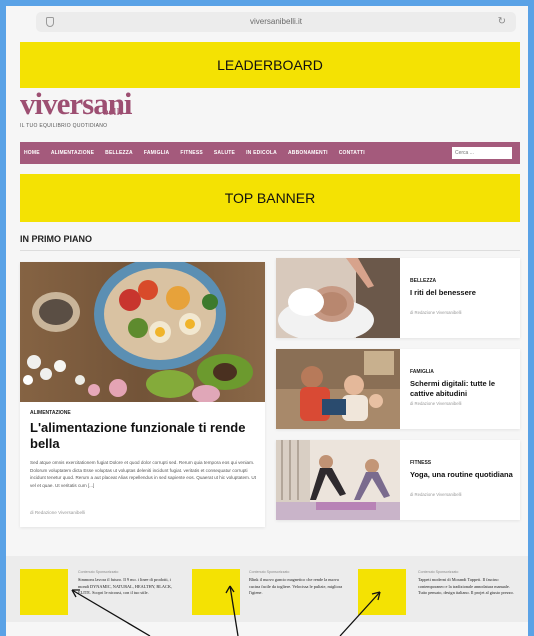 The image size is (534, 636). What do you see at coordinates (64, 126) in the screenshot?
I see `site-tagline: IL TUO EQUILIBRIO QUOTIDIANO` at bounding box center [64, 126].